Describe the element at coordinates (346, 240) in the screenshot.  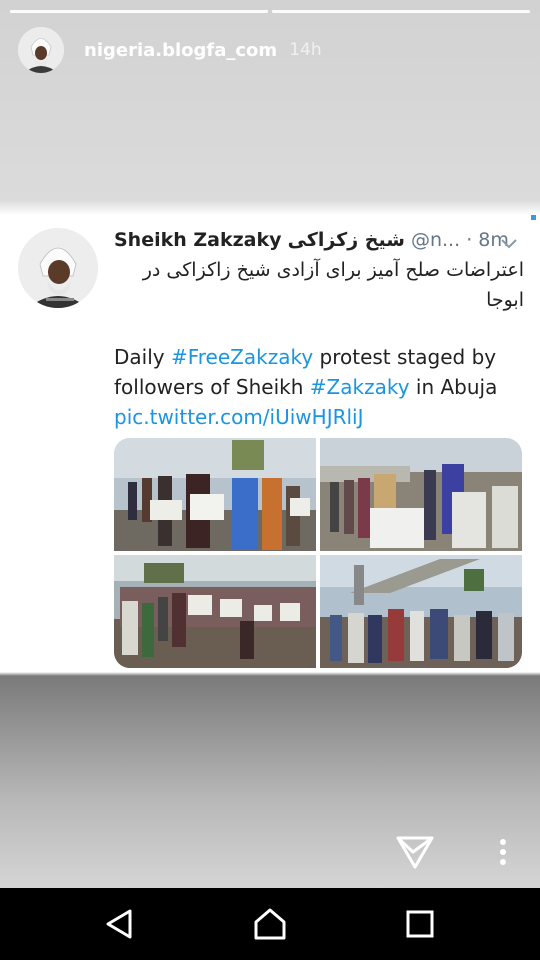
I see `display-name-persian: شیخ زکزاکی` at that location.